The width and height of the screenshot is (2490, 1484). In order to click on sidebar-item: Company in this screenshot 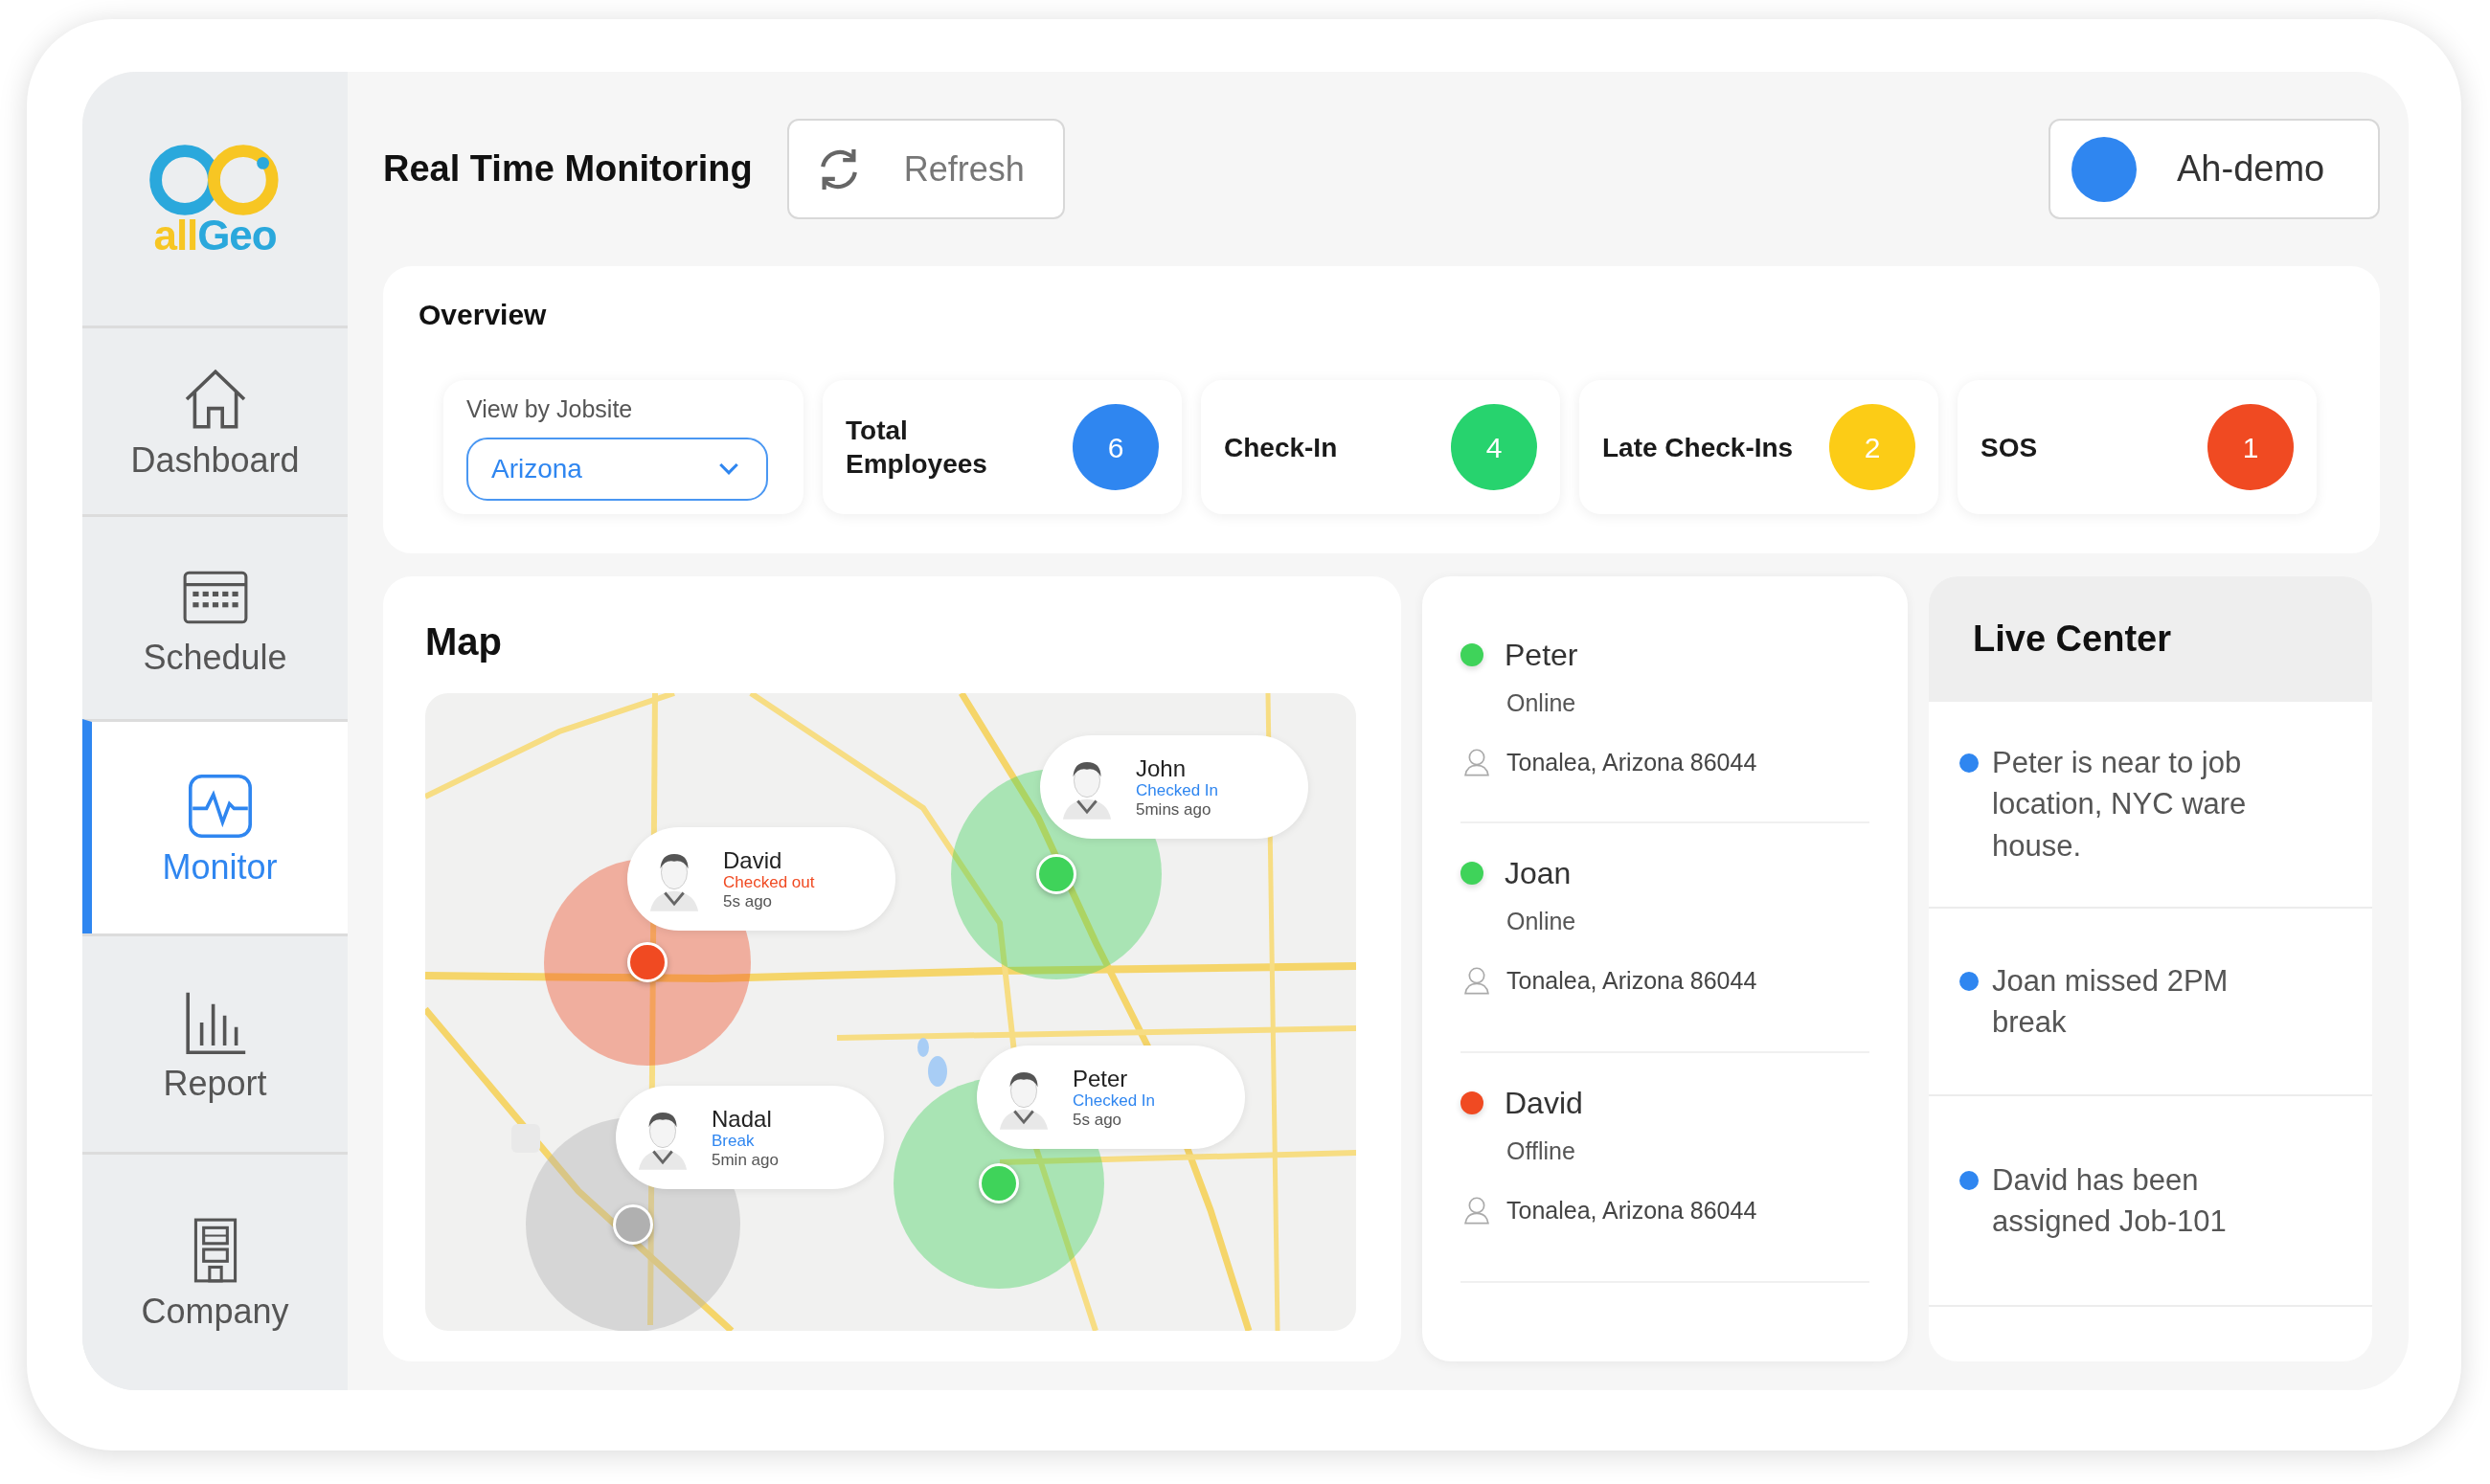, I will do `click(215, 1271)`.